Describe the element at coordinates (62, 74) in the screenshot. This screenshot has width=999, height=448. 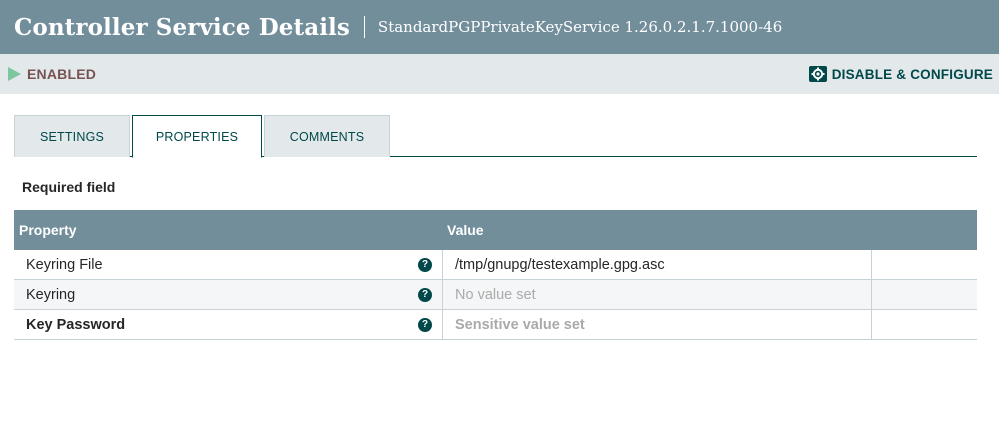
I see `state-label: ENABLED` at that location.